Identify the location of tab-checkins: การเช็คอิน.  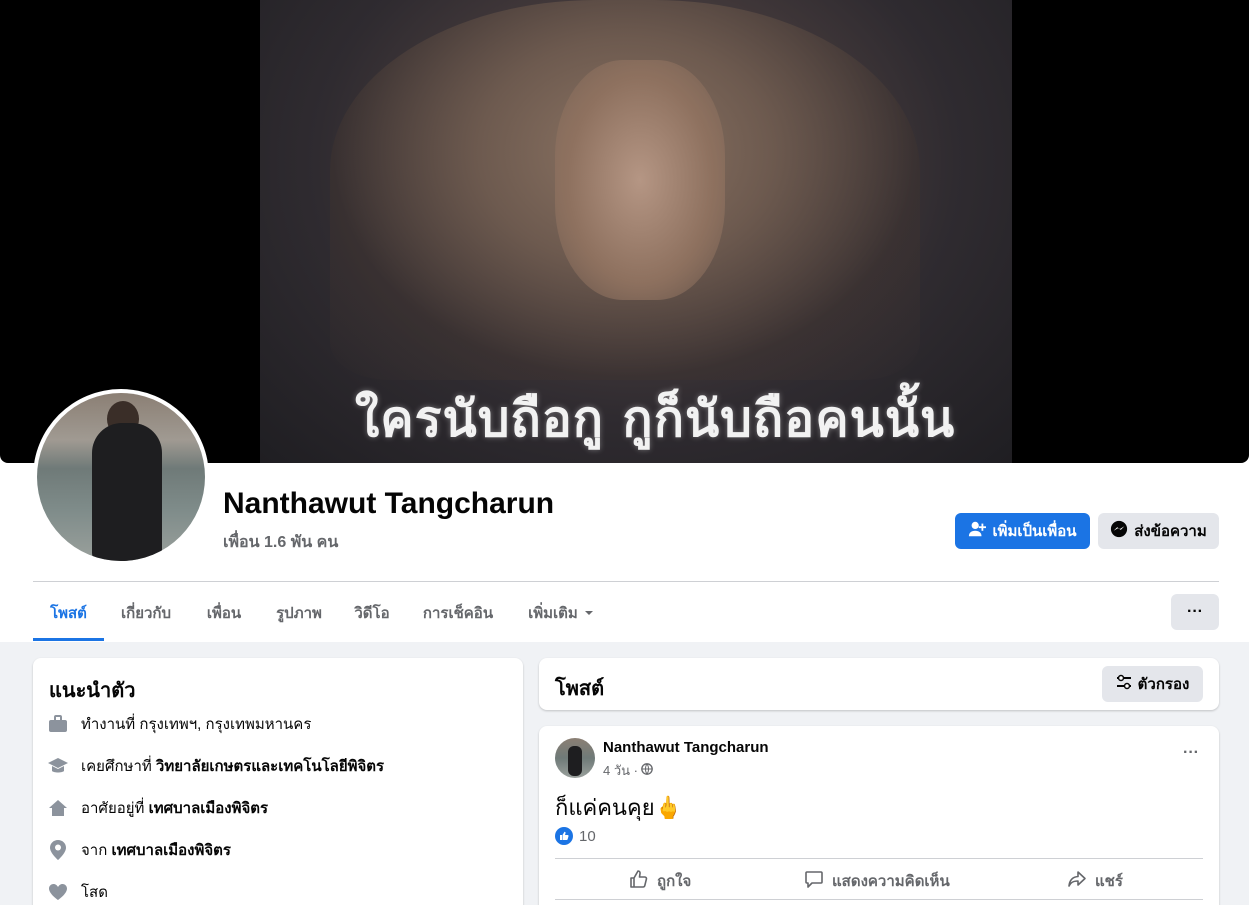
(458, 613).